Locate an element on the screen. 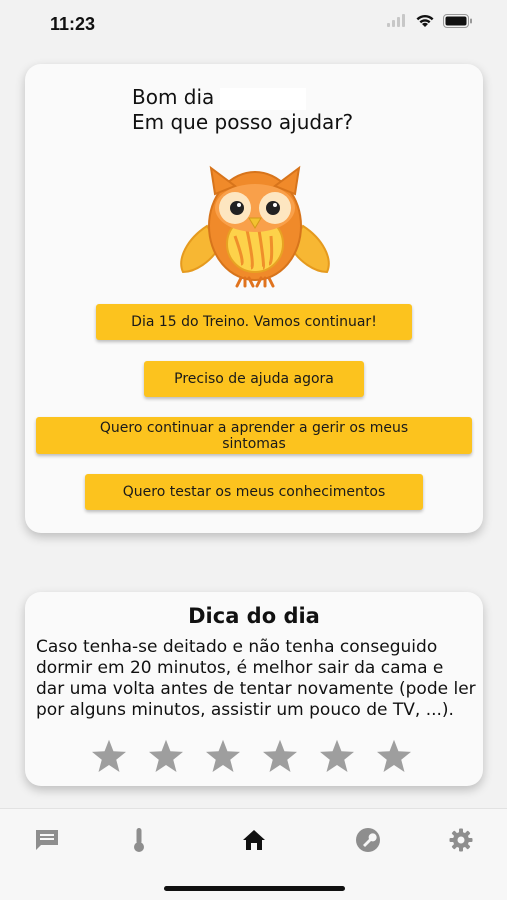  signal-icon is located at coordinates (396, 20).